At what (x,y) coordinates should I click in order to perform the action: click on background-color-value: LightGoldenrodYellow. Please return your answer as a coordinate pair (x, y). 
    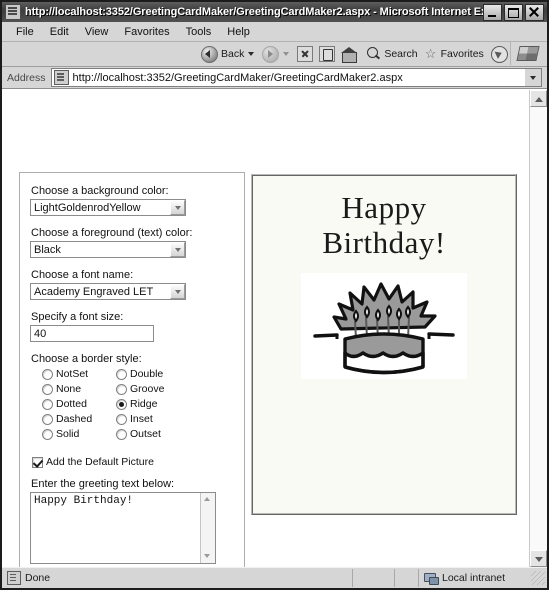
    Looking at the image, I should click on (87, 207).